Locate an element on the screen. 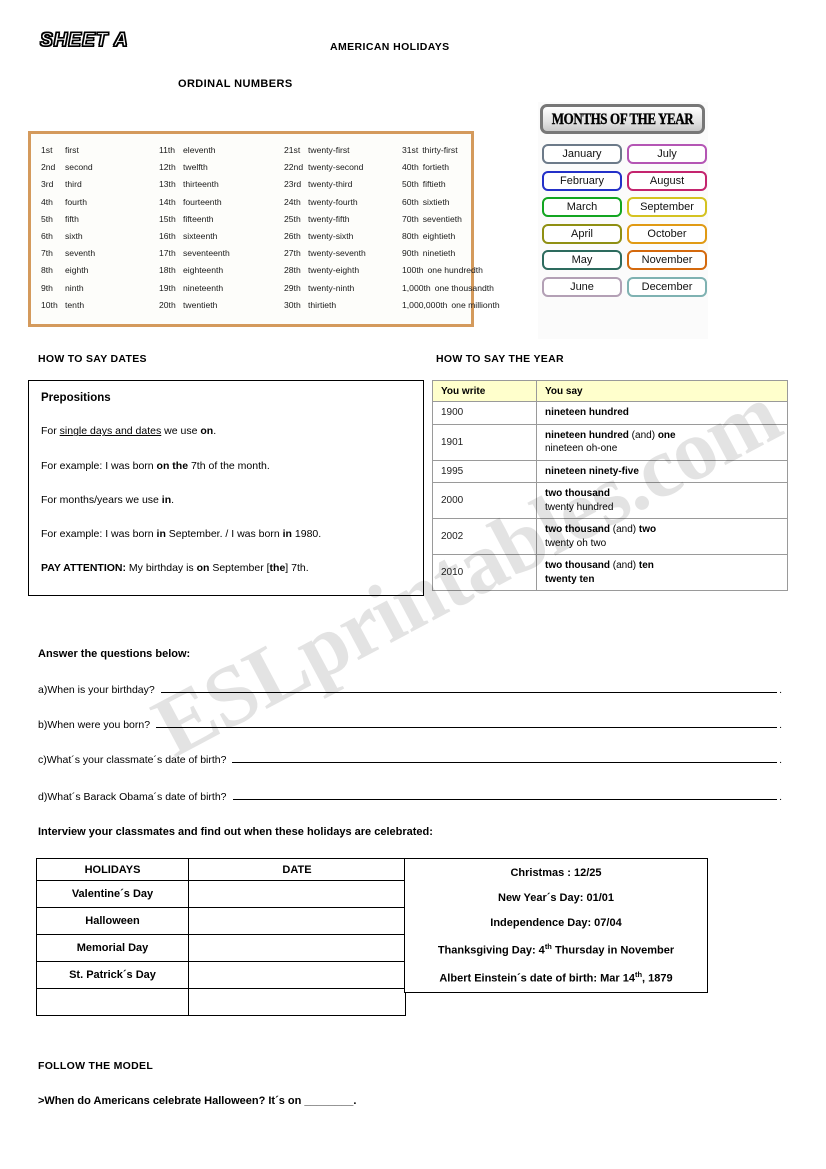  ordinal-numeral: 12th is located at coordinates (167, 167).